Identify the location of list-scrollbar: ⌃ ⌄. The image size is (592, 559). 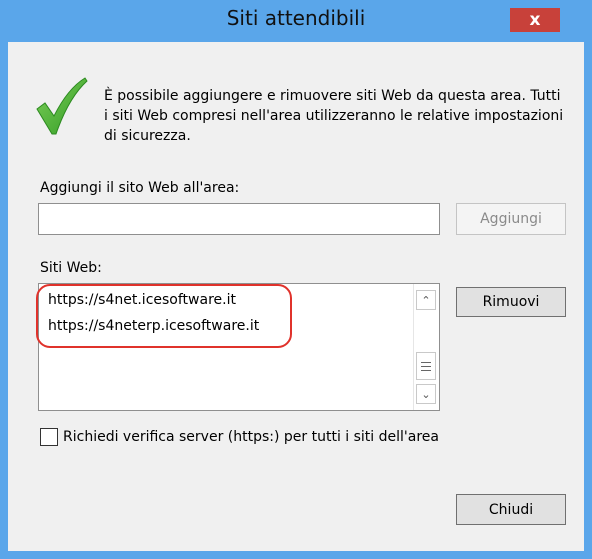
(426, 347).